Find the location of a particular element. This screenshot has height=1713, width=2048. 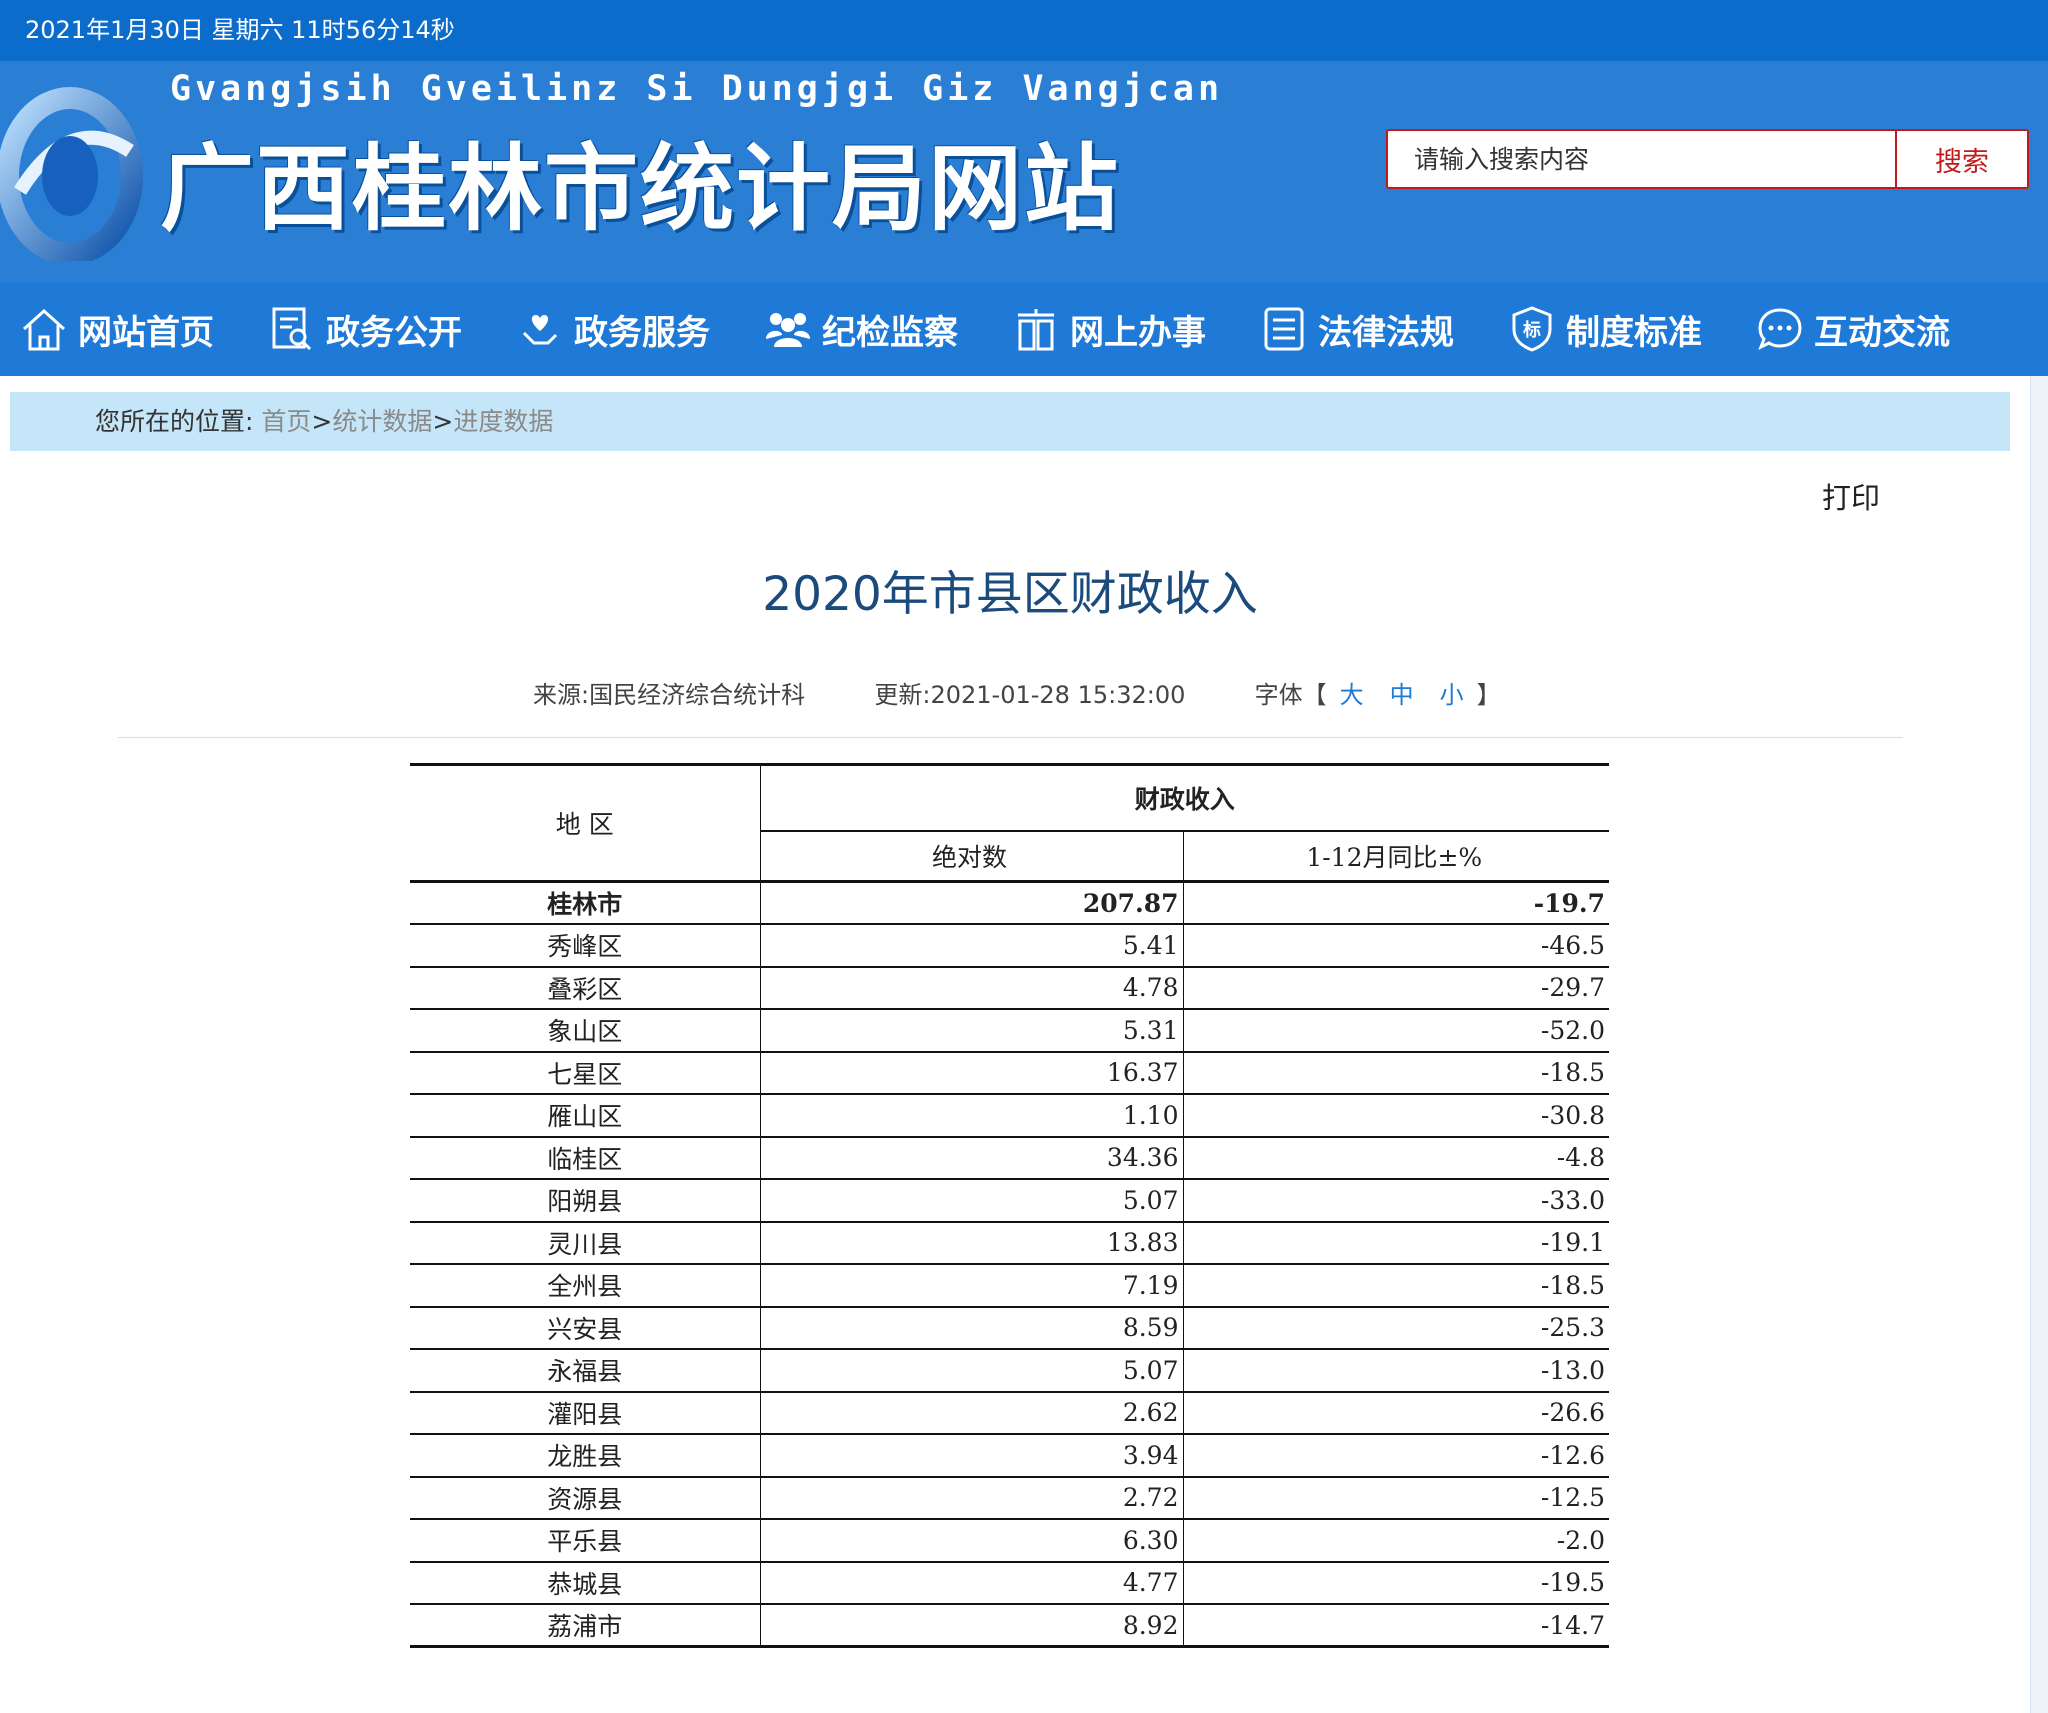

table-row: 雁山区 1.10 -30.8 is located at coordinates (1009, 1115).